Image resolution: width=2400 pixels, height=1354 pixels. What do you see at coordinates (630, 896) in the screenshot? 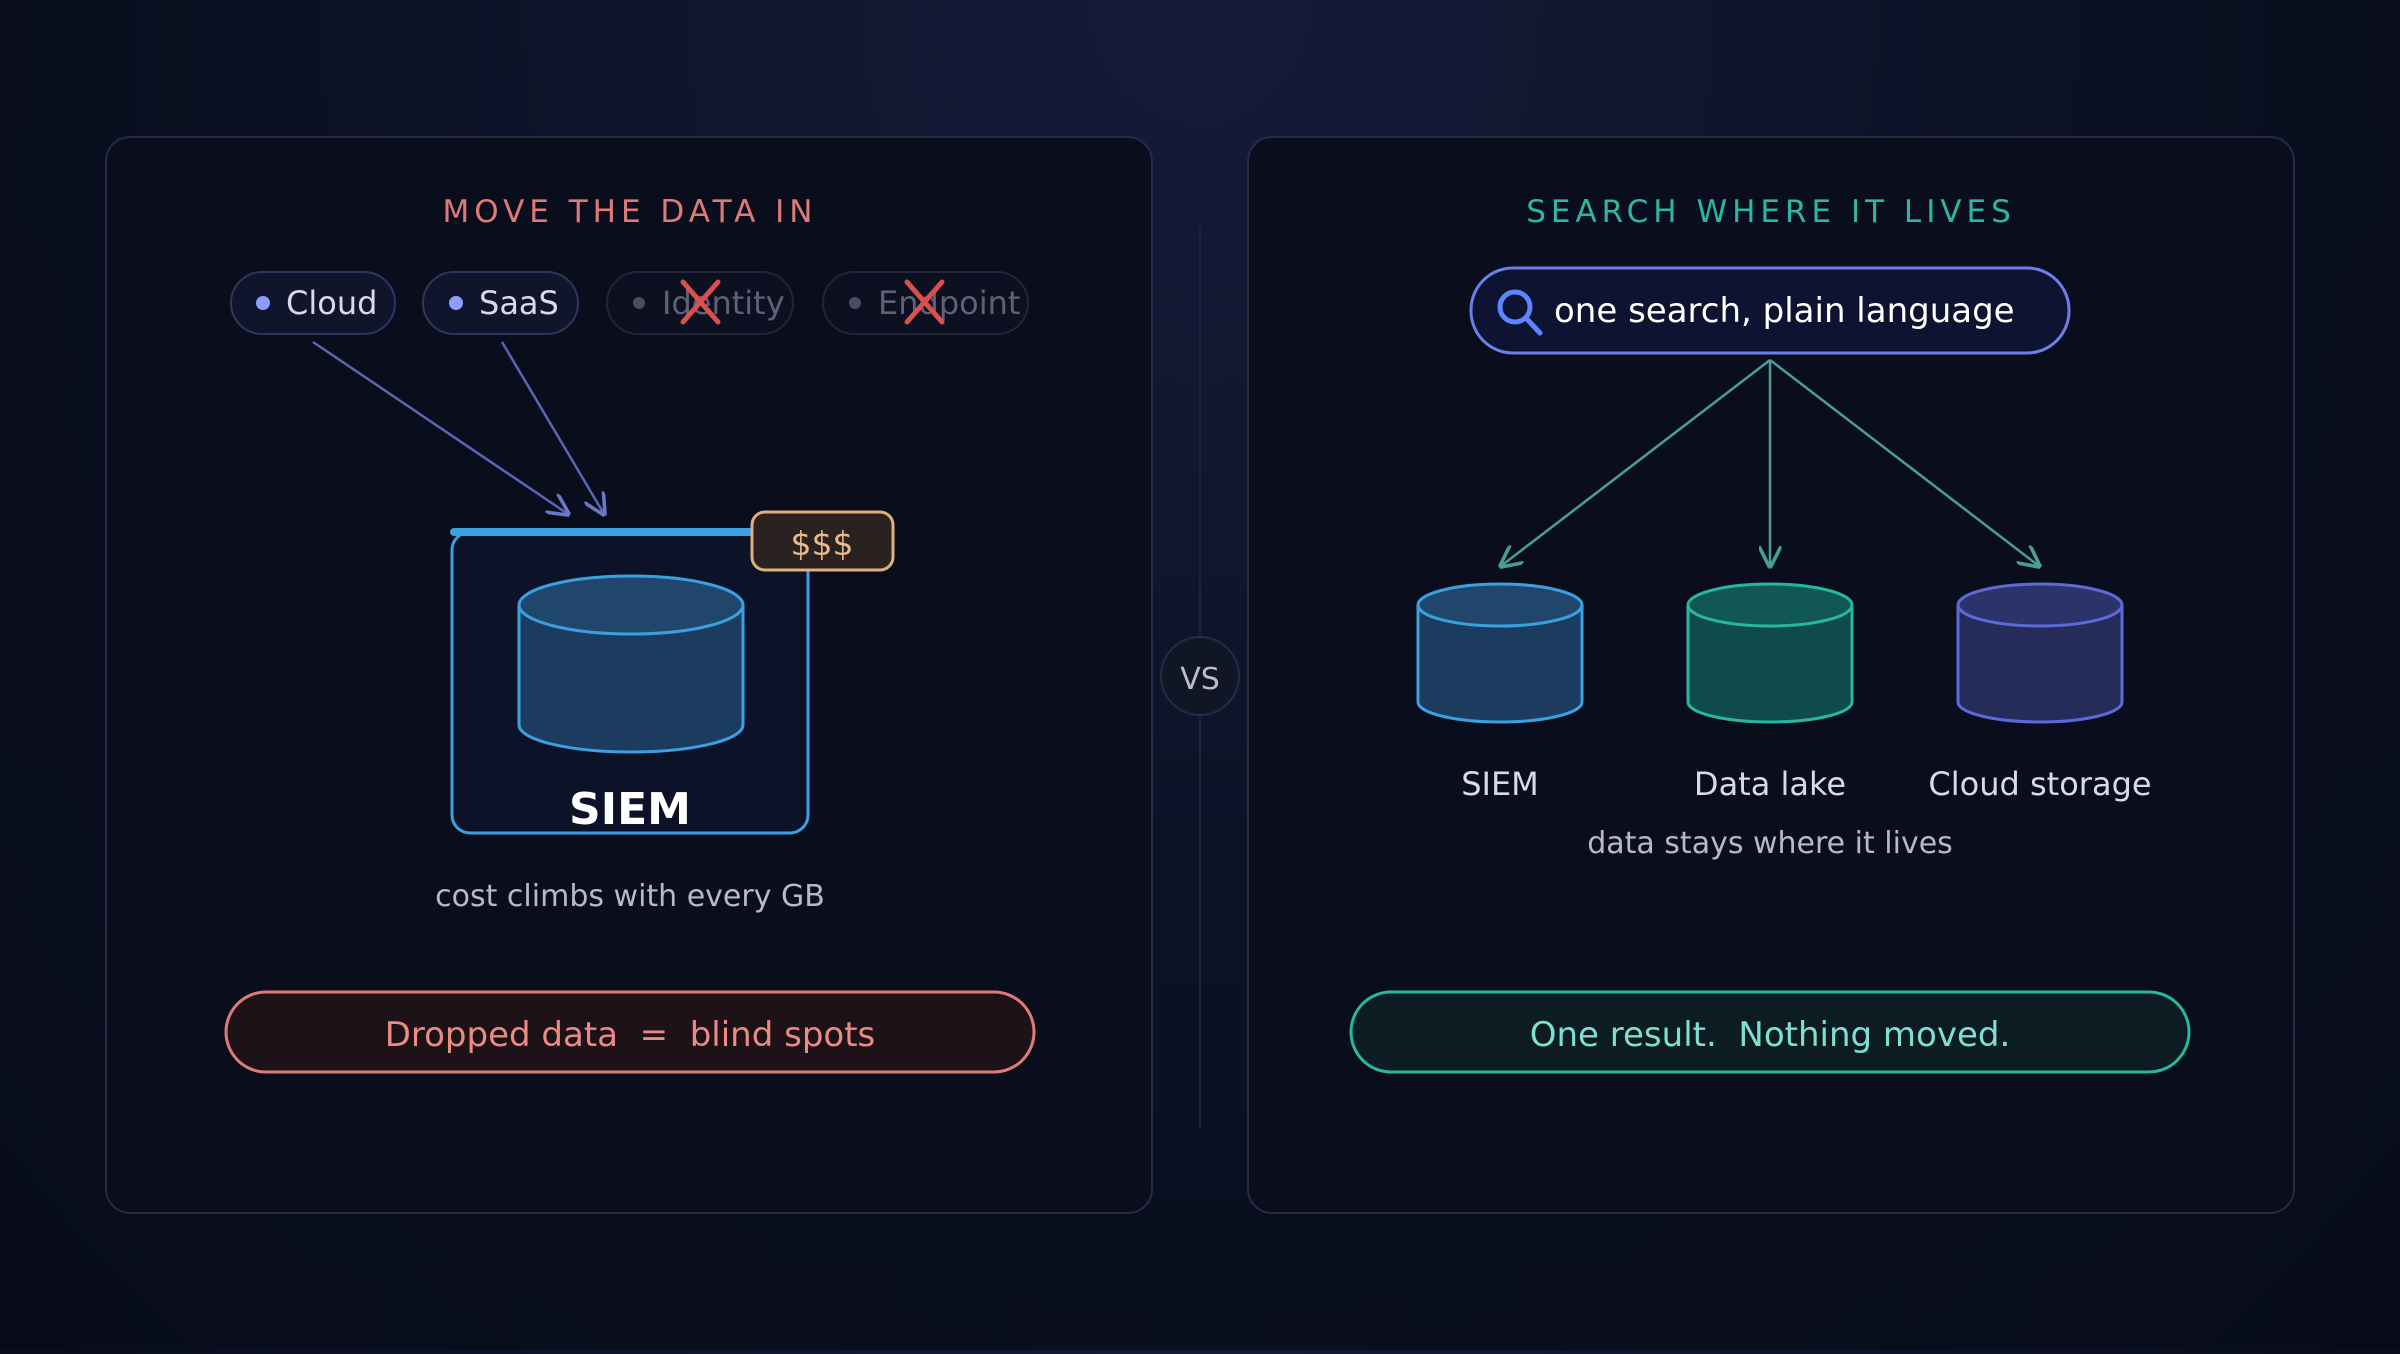
I see `cost-note: cost climbs with every GB` at bounding box center [630, 896].